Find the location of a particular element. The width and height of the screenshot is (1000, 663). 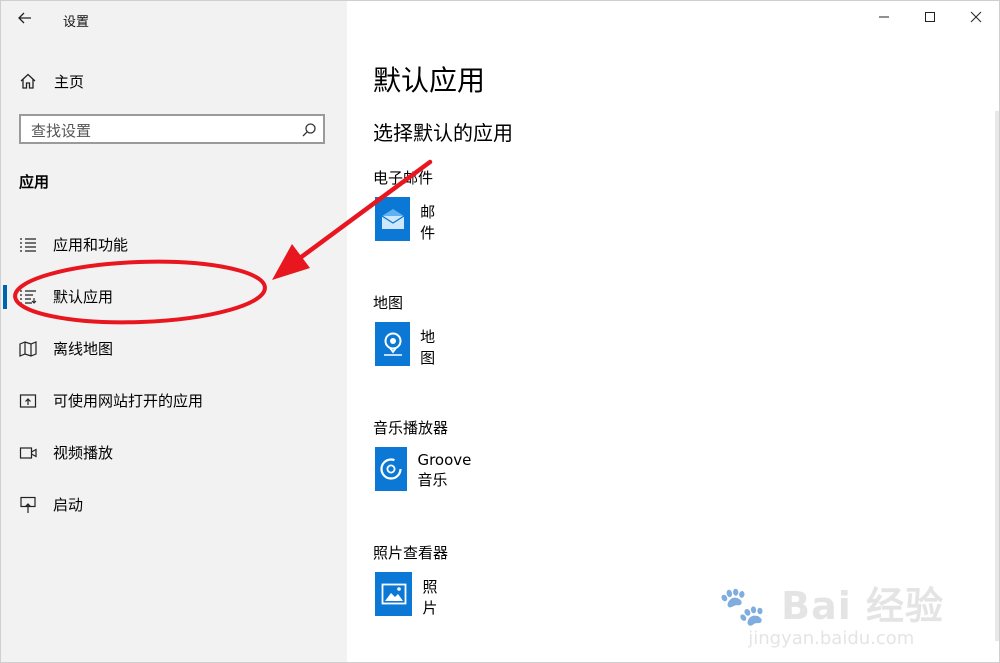

watermark: 🐾 Bai 经验 jingyan.baidu.com is located at coordinates (831, 612).